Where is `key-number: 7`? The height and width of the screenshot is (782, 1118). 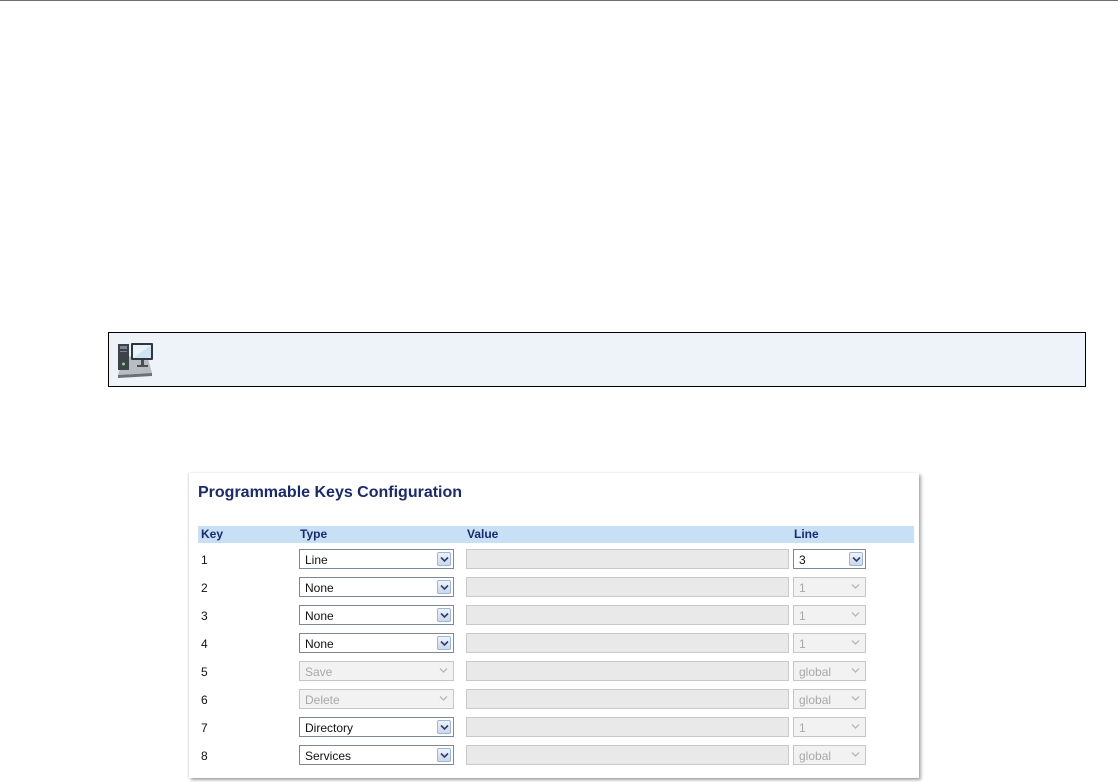 key-number: 7 is located at coordinates (204, 728).